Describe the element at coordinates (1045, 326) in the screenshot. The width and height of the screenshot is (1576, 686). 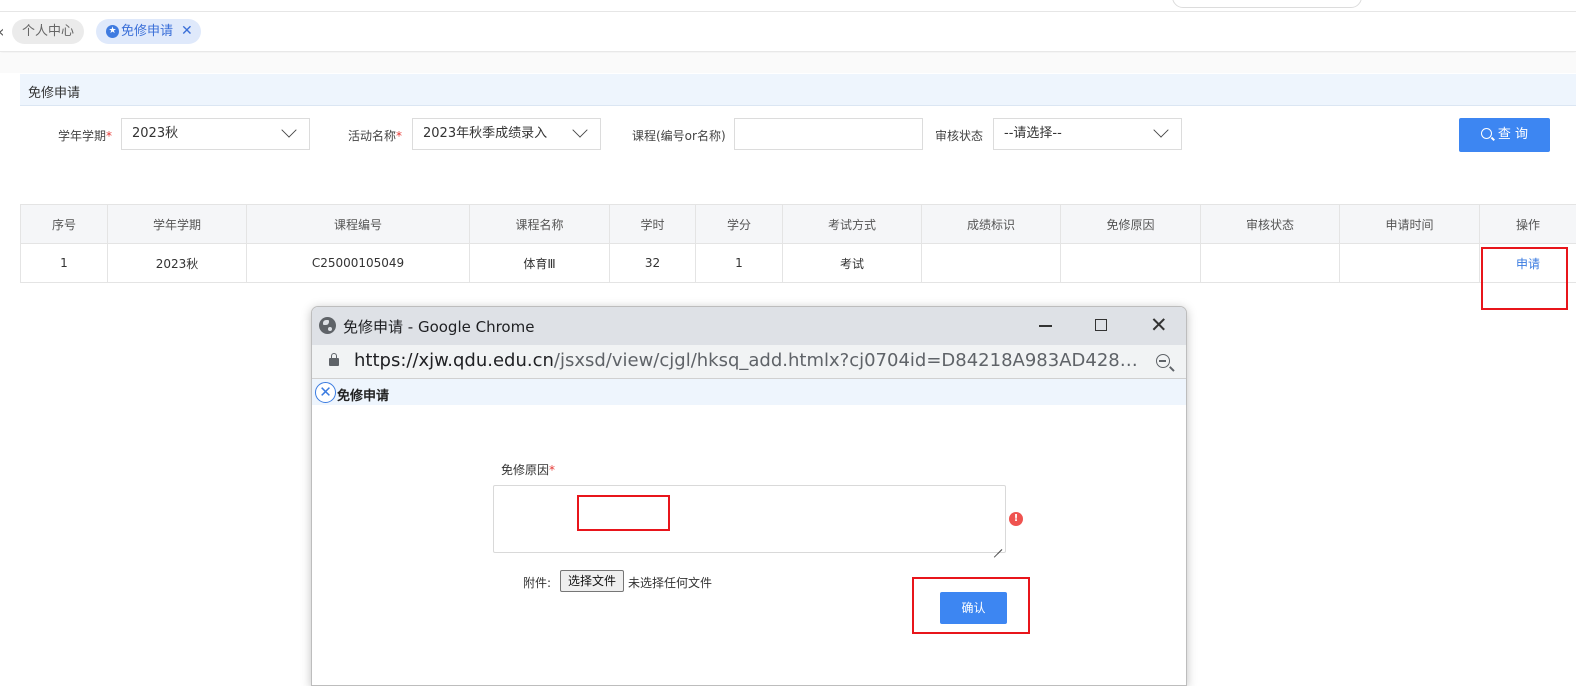
I see `minimize-icon` at that location.